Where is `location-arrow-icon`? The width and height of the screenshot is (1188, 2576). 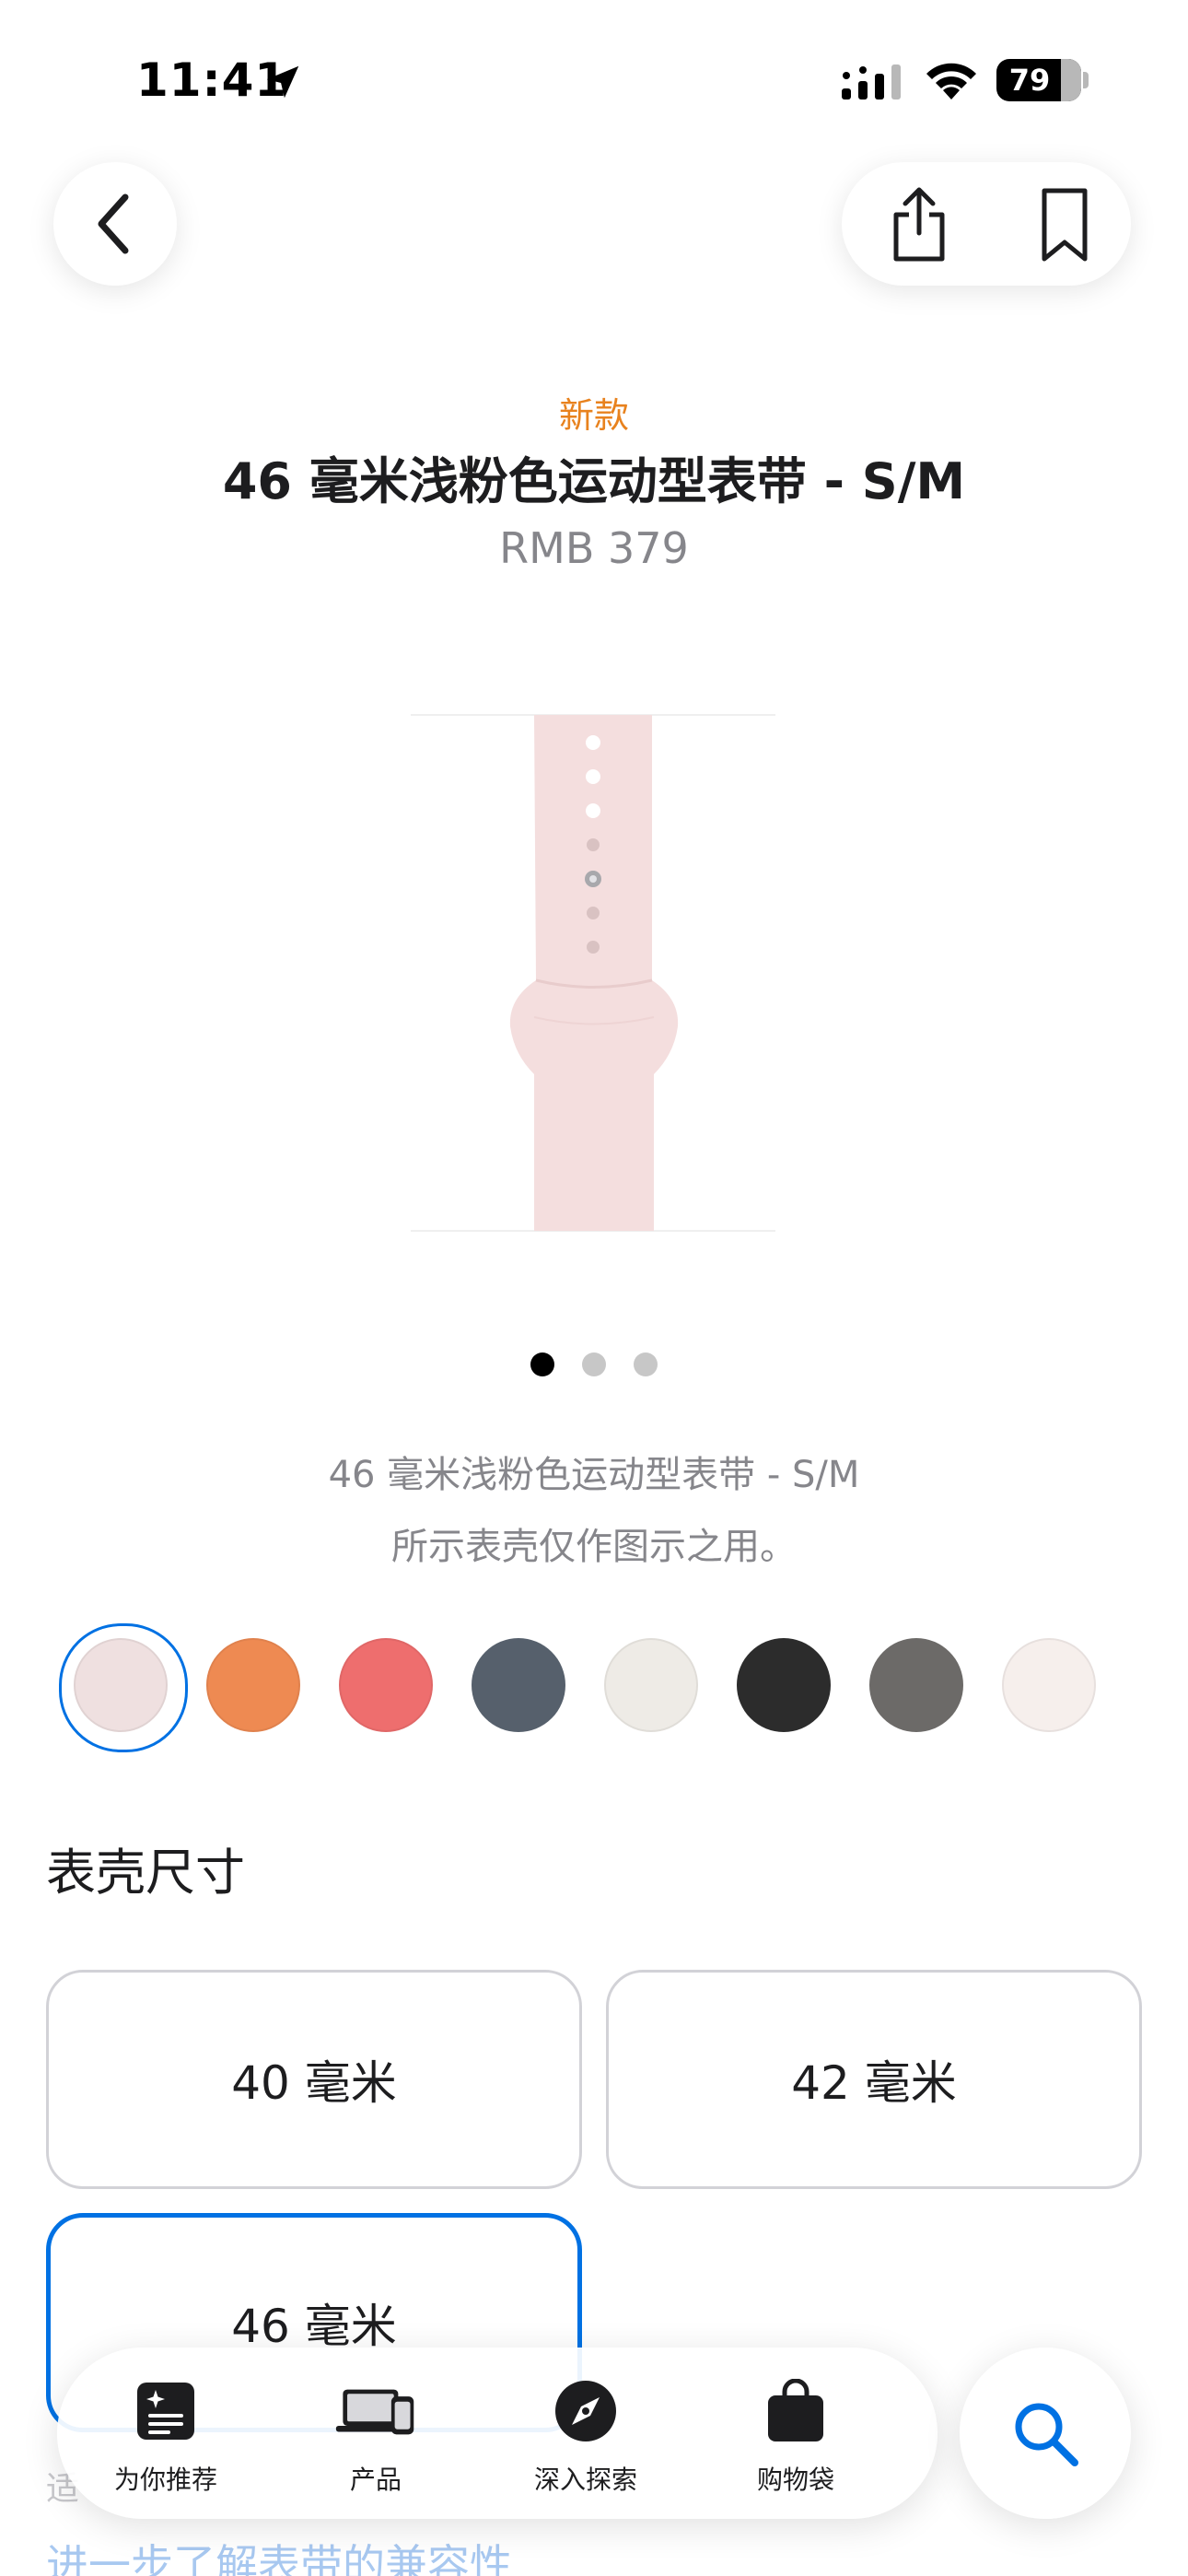 location-arrow-icon is located at coordinates (282, 82).